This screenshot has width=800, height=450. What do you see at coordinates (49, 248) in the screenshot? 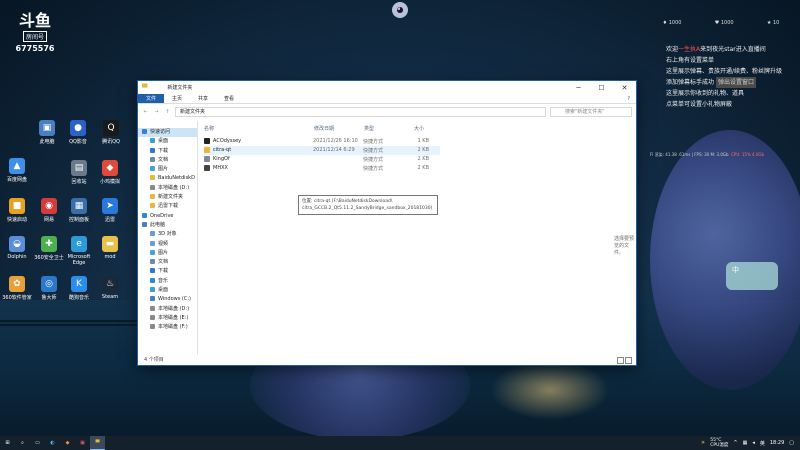
I see `desktop-icon: ✚ 360安全卫士` at bounding box center [49, 248].